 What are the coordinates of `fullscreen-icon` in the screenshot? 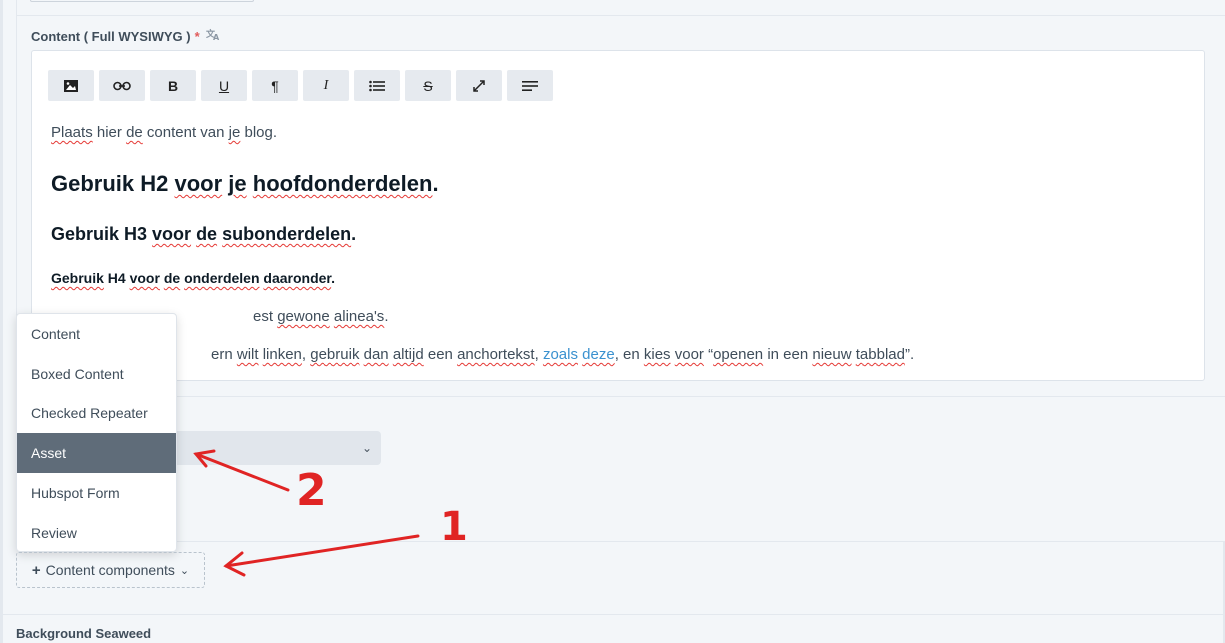 It's located at (479, 85).